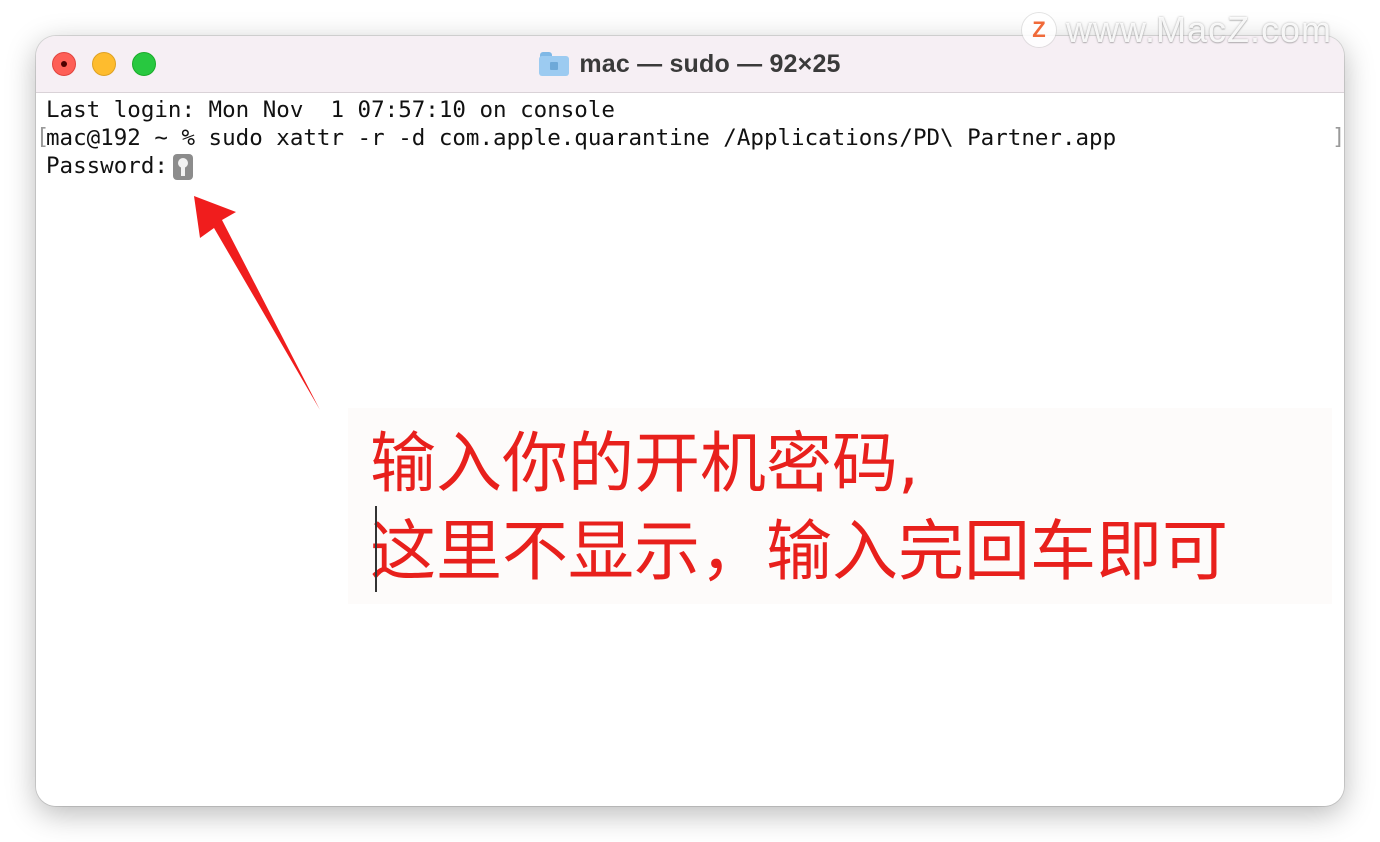  What do you see at coordinates (1199, 29) in the screenshot?
I see `watermark-text: www.MacZ.com` at bounding box center [1199, 29].